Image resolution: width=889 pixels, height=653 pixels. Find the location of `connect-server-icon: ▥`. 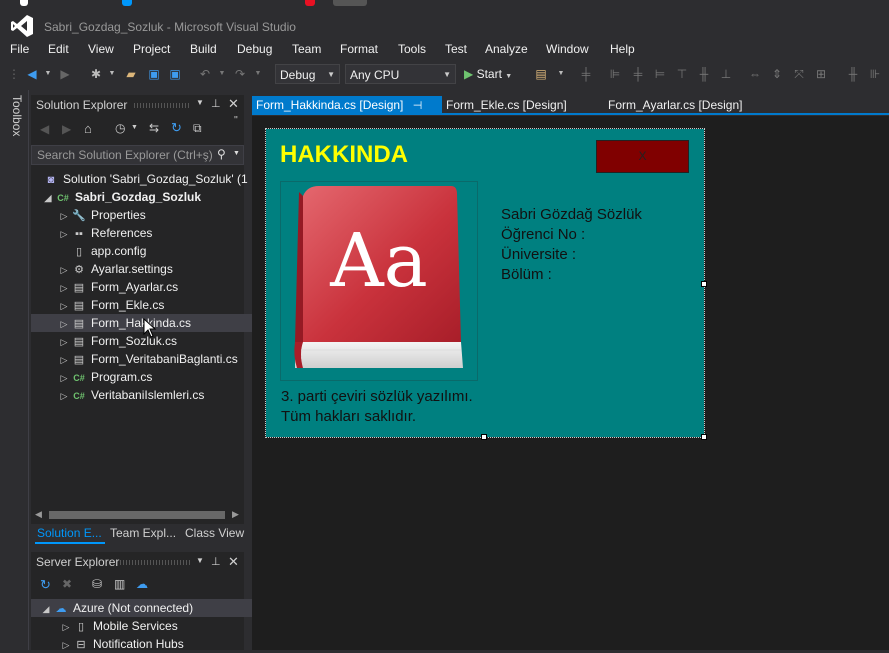

connect-server-icon: ▥ is located at coordinates (119, 584).